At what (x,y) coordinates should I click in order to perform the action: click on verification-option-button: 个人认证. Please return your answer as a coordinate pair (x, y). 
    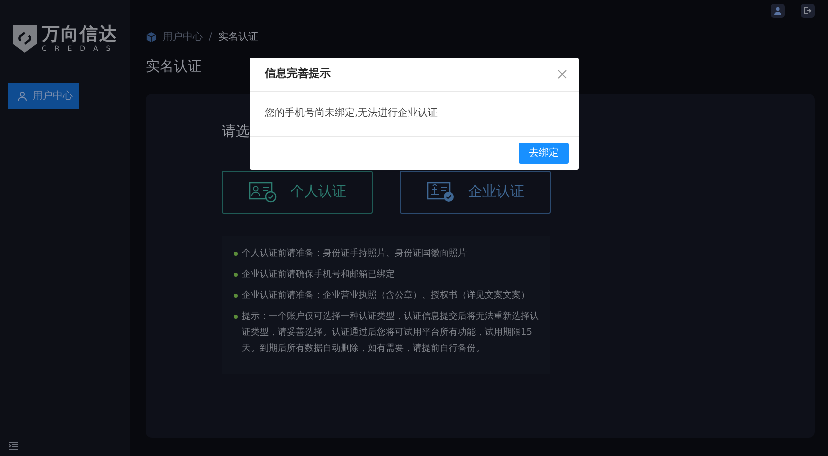
    Looking at the image, I should click on (297, 192).